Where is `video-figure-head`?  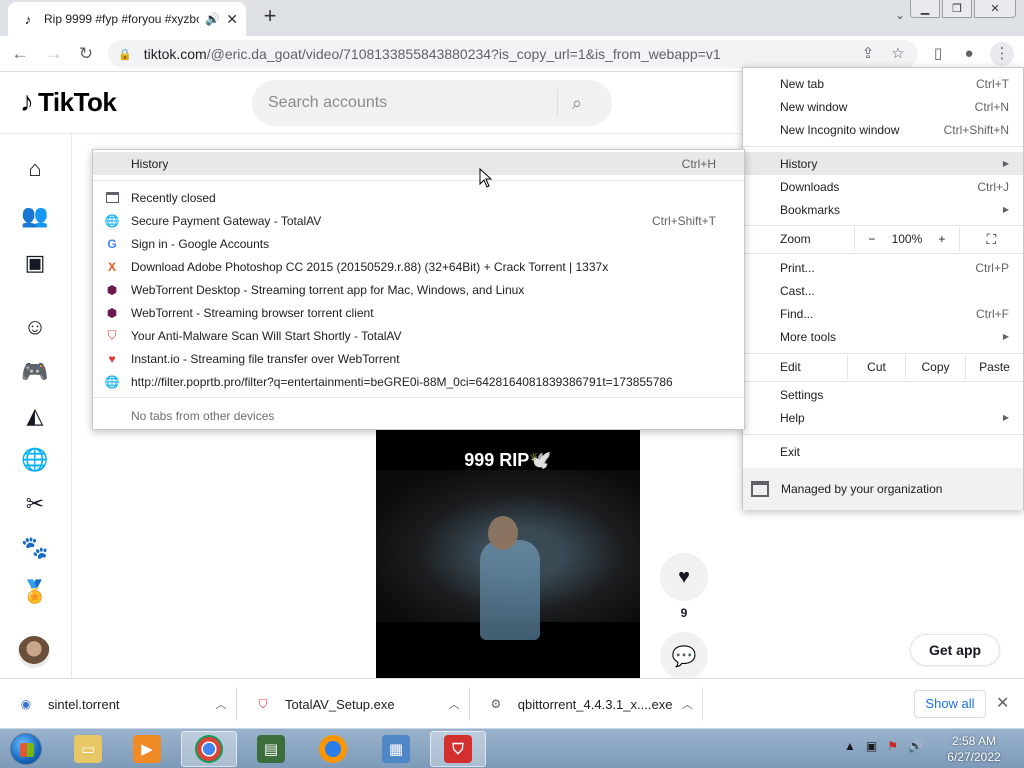
video-figure-head is located at coordinates (503, 533).